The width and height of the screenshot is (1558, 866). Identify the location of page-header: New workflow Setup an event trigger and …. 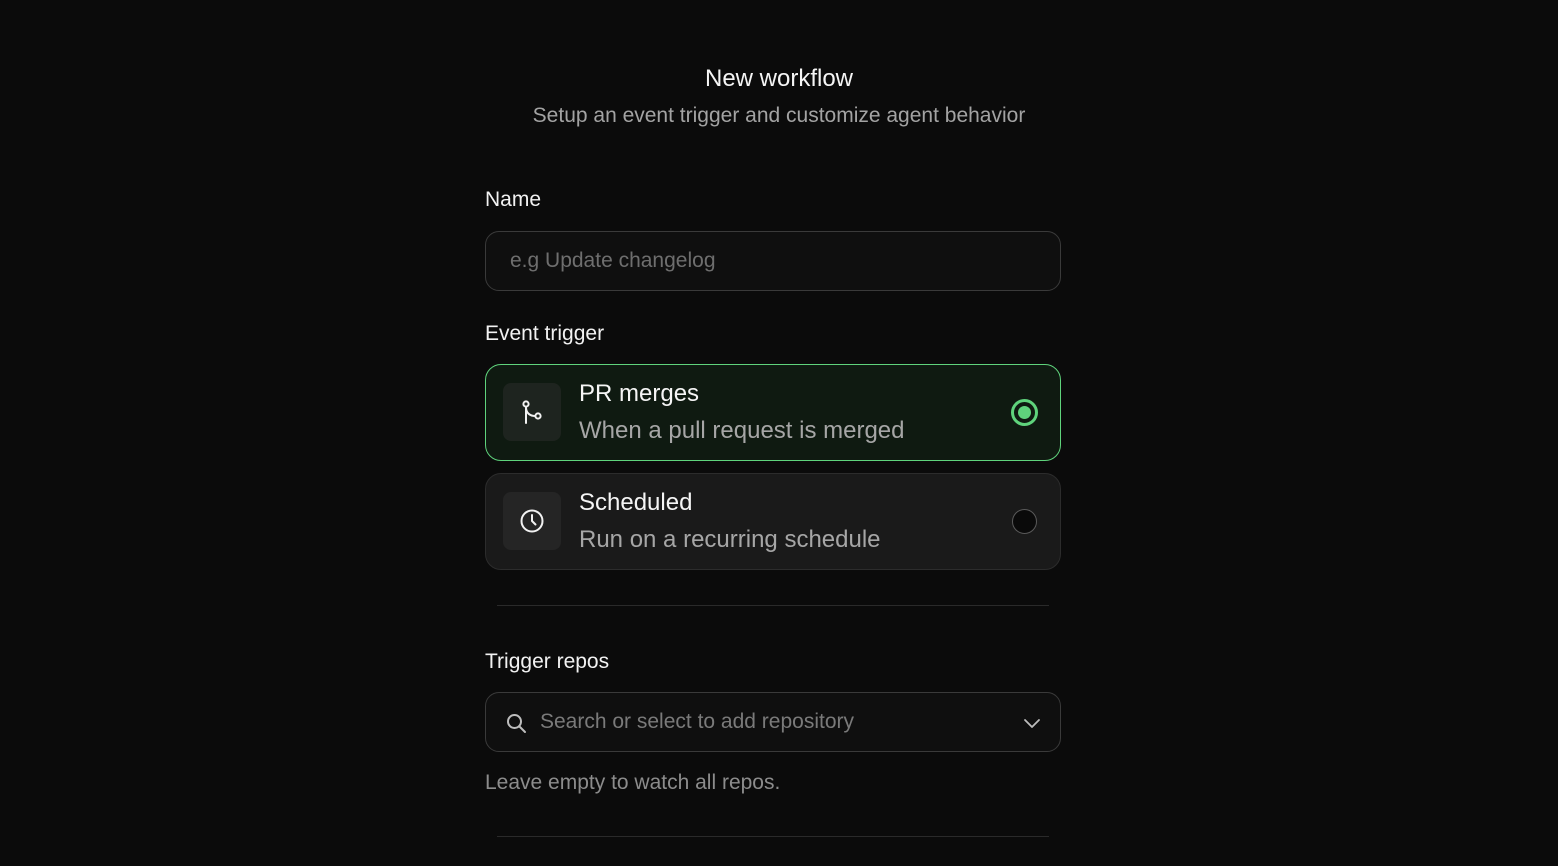
(779, 96).